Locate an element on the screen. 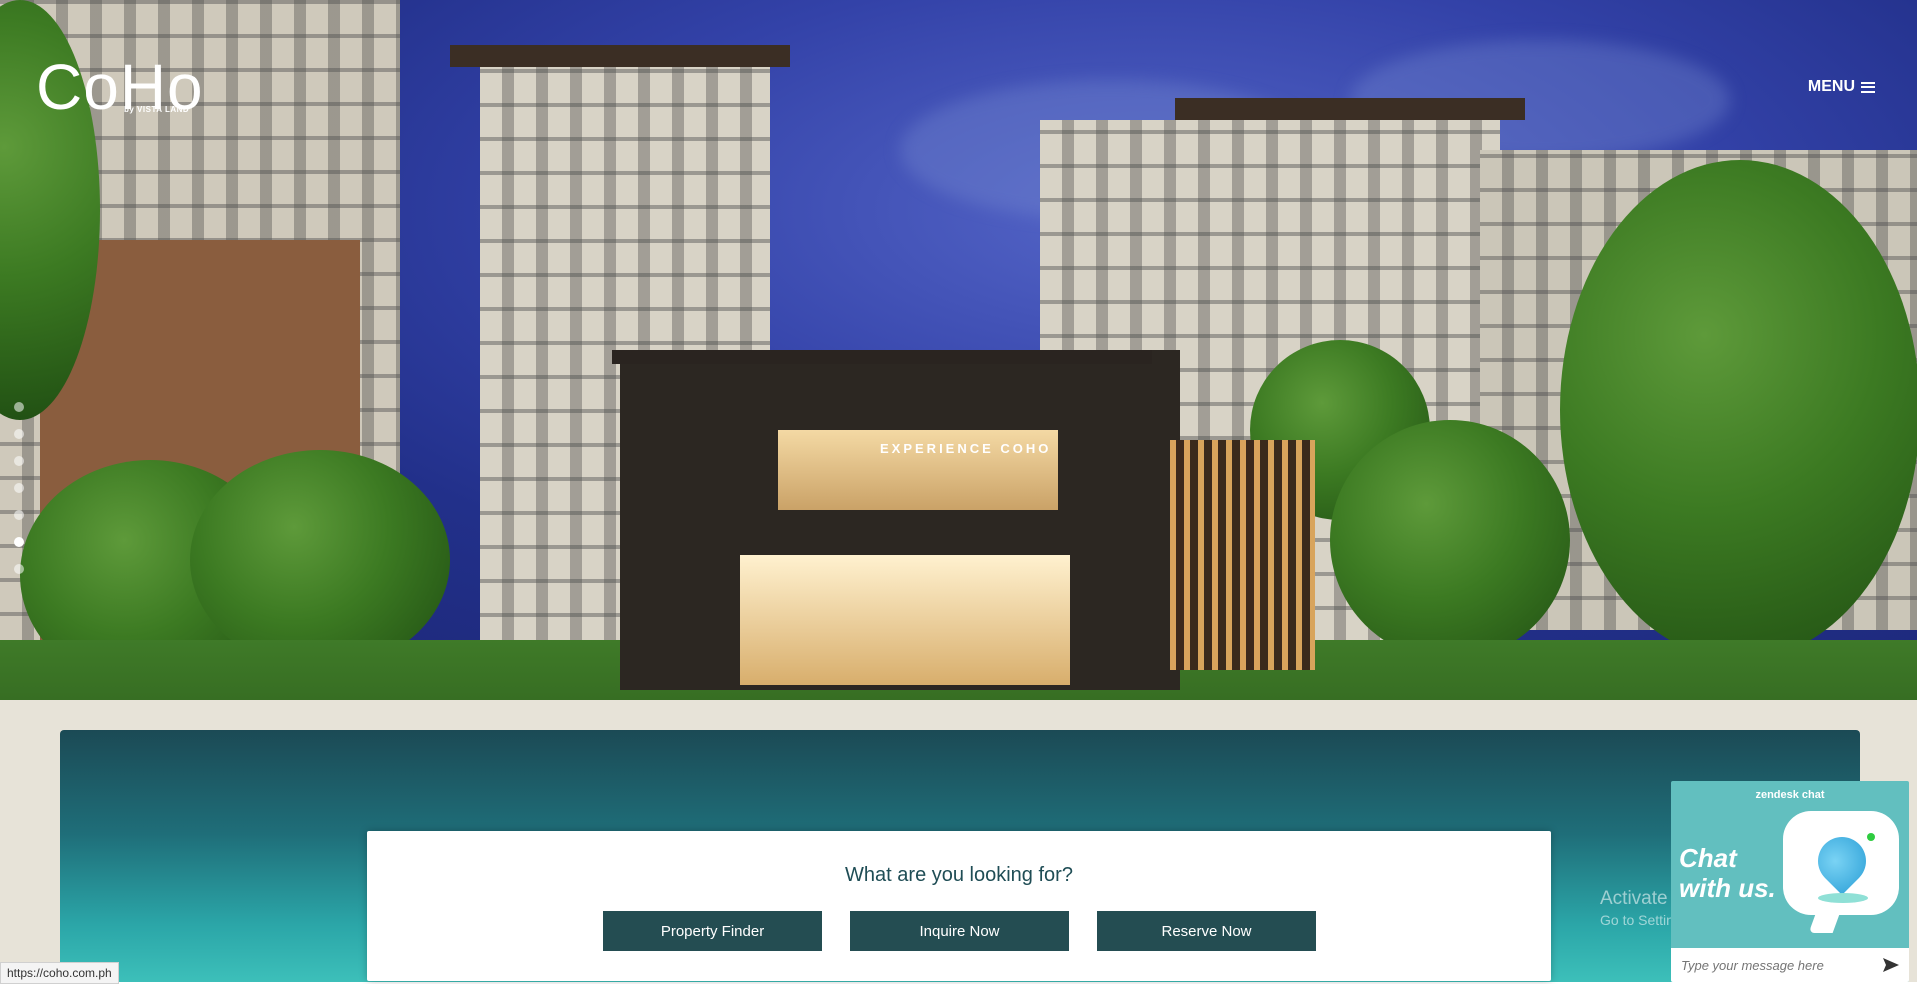 The image size is (1917, 984). location-pin-icon is located at coordinates (1842, 861).